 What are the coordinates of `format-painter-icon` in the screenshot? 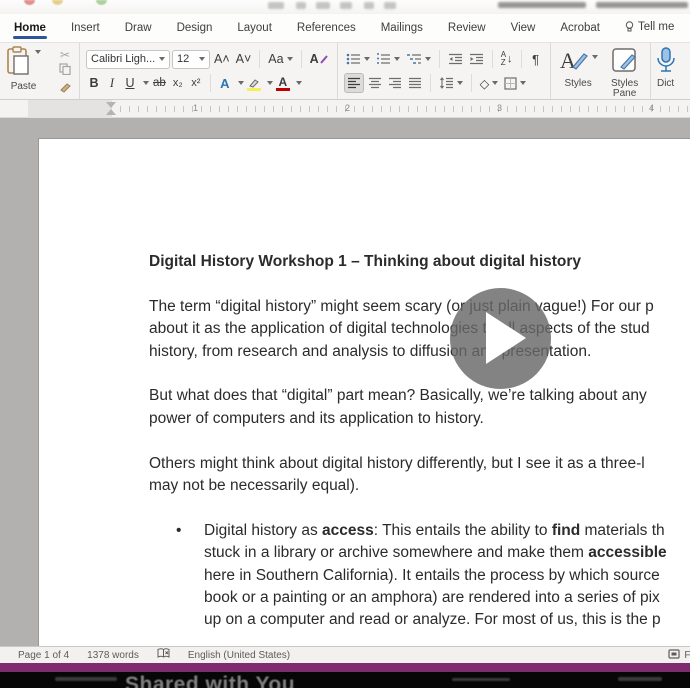 It's located at (65, 89).